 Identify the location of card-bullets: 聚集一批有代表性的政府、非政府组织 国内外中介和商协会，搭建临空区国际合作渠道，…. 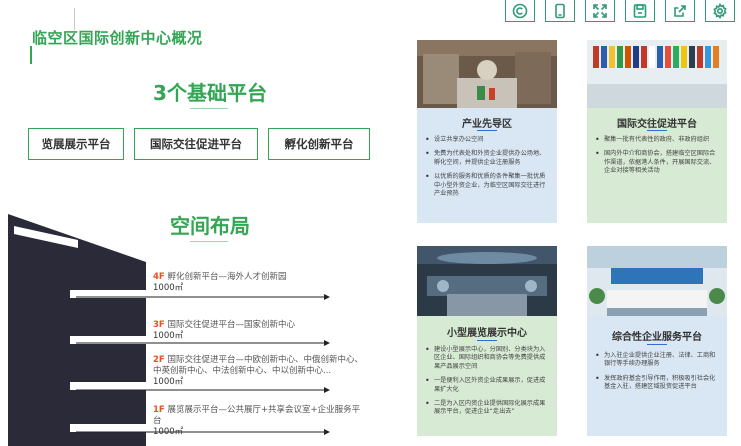
(657, 159).